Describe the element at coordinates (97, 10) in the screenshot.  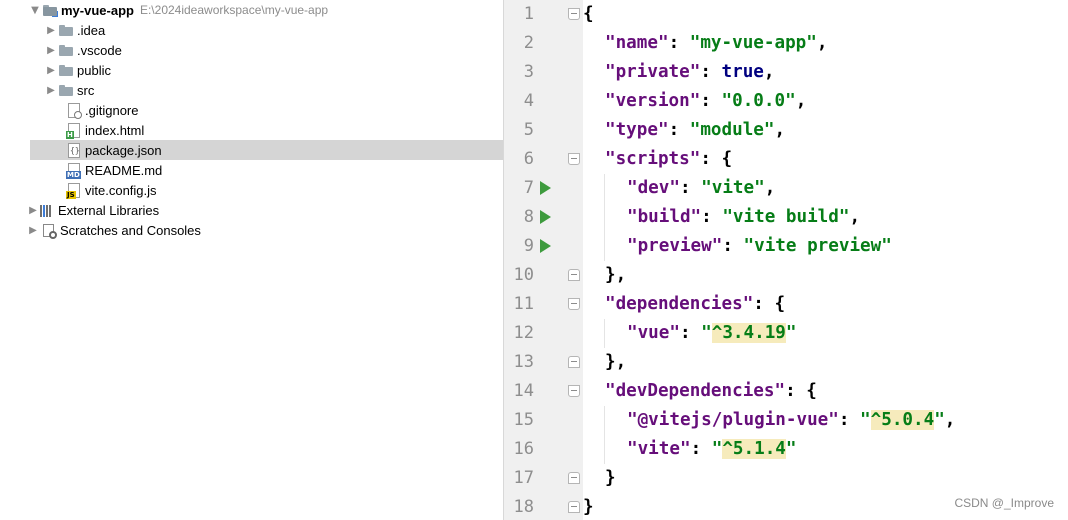
I see `project-root-label: my-vue-app` at that location.